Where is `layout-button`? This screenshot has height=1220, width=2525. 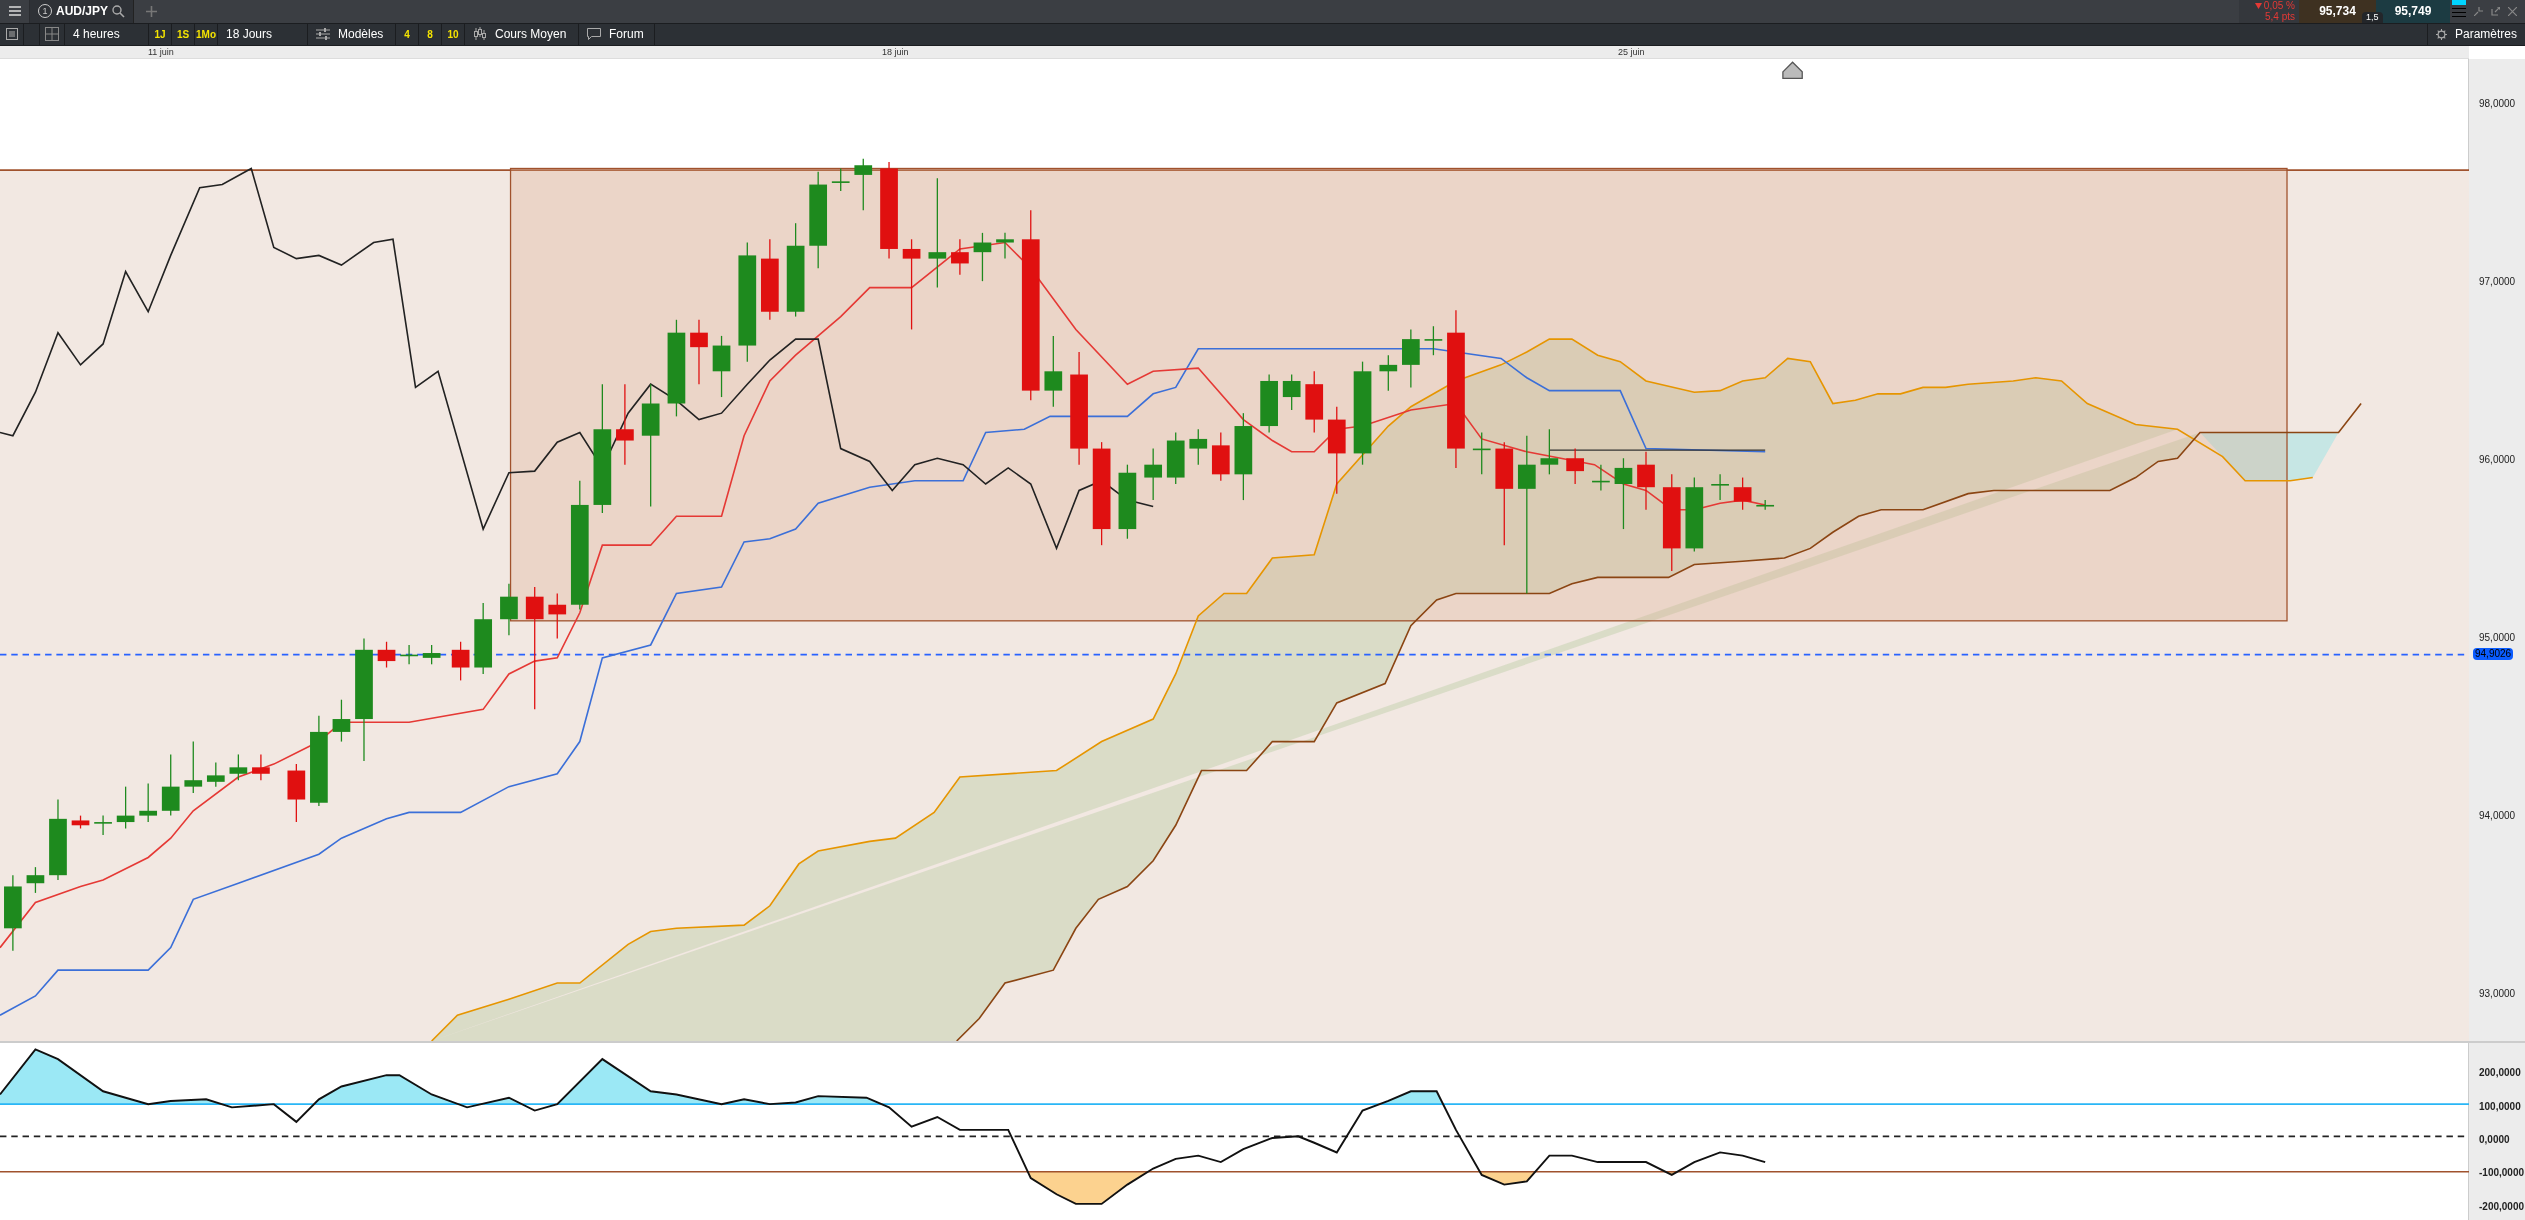 layout-button is located at coordinates (52, 34).